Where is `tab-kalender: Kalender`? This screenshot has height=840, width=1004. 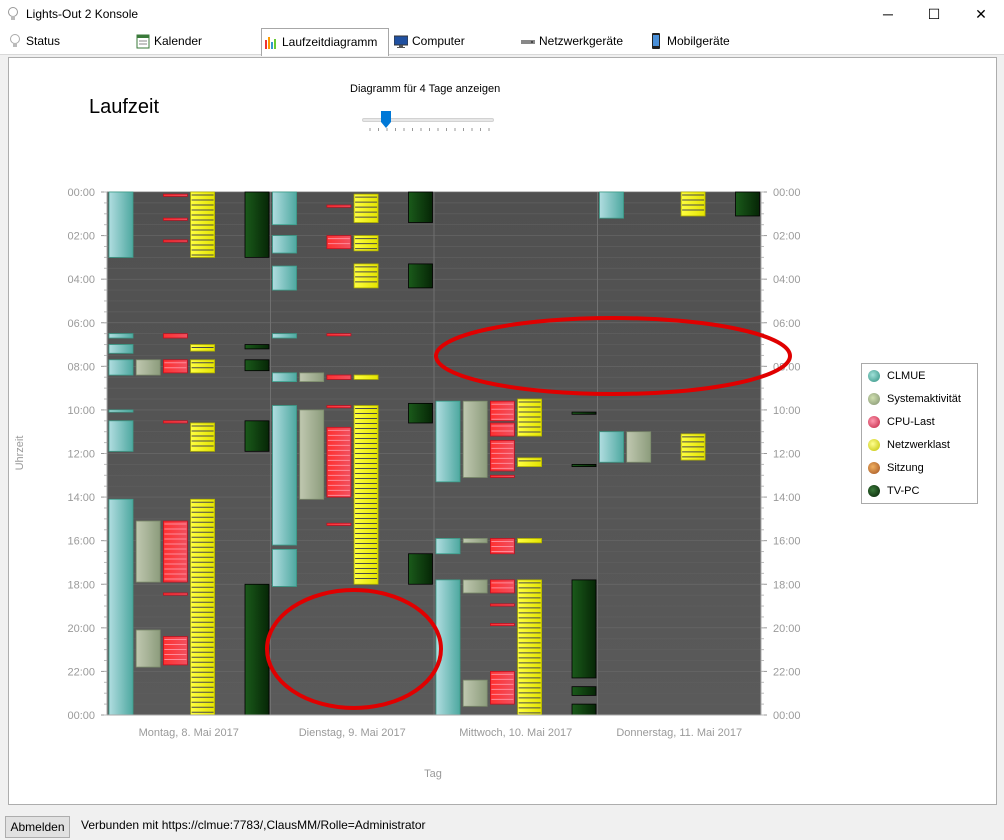 tab-kalender: Kalender is located at coordinates (168, 41).